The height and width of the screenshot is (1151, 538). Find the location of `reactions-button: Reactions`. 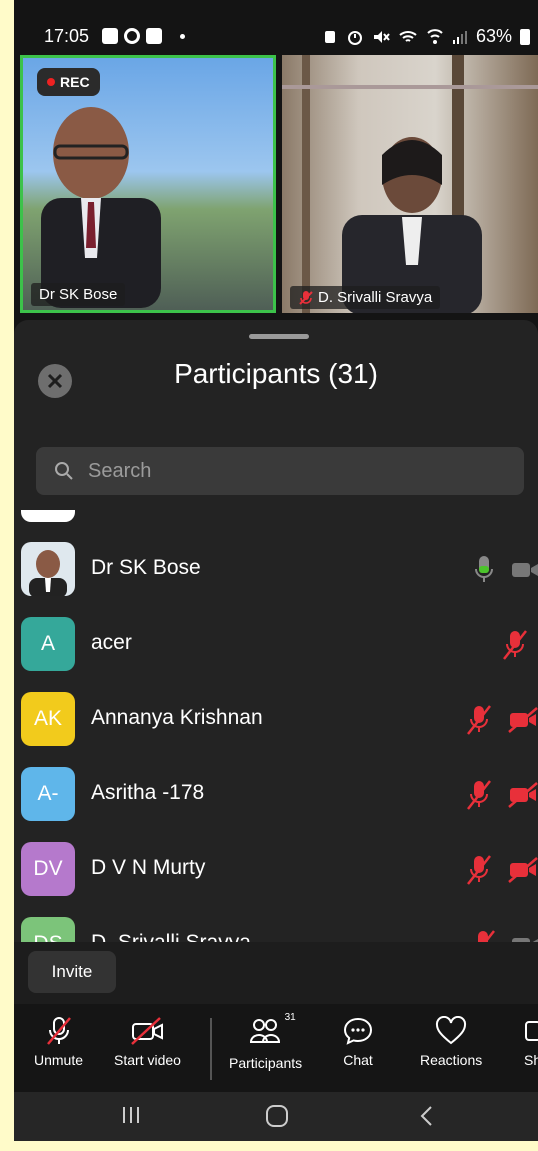

reactions-button: Reactions is located at coordinates (451, 1042).